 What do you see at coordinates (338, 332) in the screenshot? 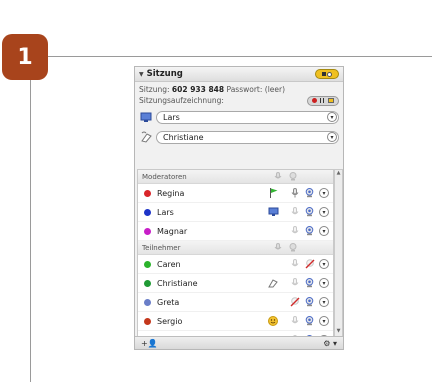
I see `scroll-down-icon: ▼` at bounding box center [338, 332].